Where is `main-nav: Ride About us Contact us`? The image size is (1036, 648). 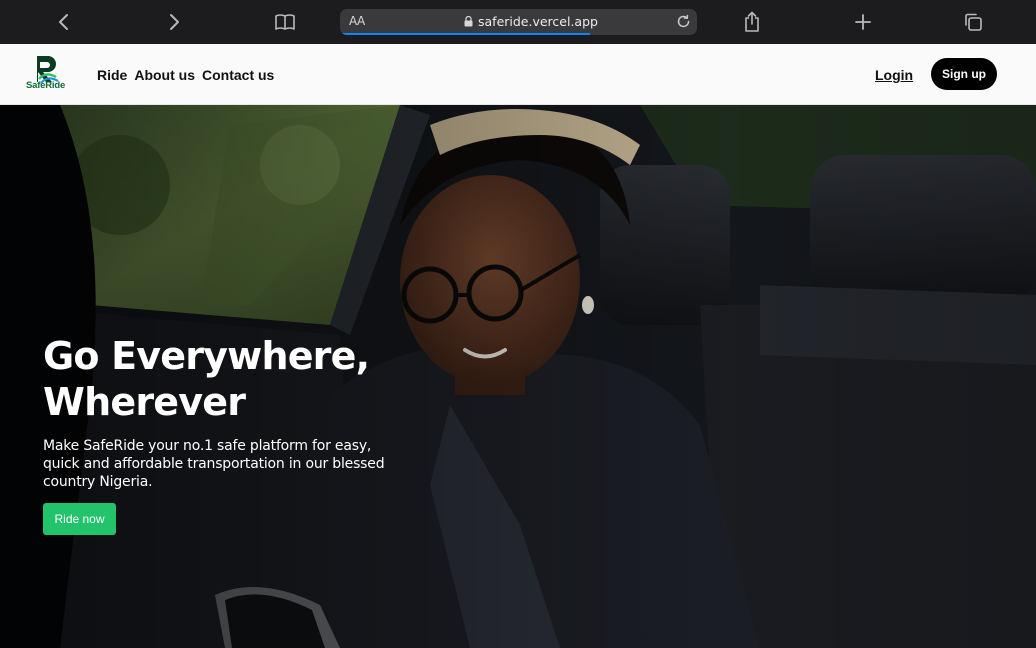 main-nav: Ride About us Contact us is located at coordinates (185, 75).